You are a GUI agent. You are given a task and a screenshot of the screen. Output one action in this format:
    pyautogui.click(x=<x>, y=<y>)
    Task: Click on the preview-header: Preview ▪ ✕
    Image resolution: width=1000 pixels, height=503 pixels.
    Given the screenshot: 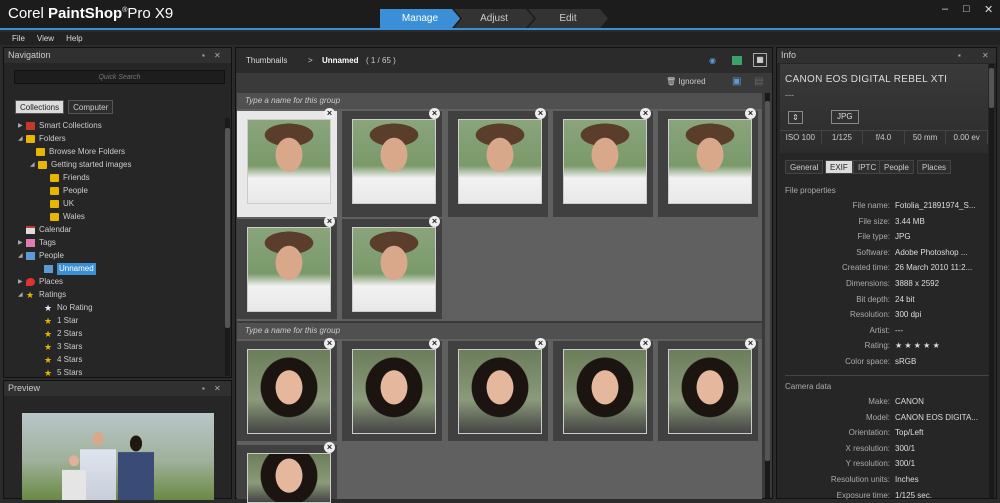 What is the action you would take?
    pyautogui.click(x=117, y=388)
    